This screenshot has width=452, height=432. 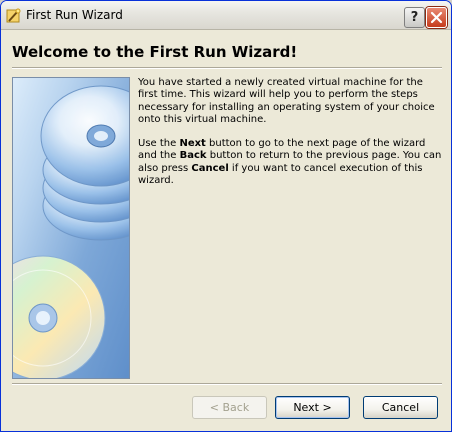 I want to click on next-keyword: Next, so click(x=192, y=144).